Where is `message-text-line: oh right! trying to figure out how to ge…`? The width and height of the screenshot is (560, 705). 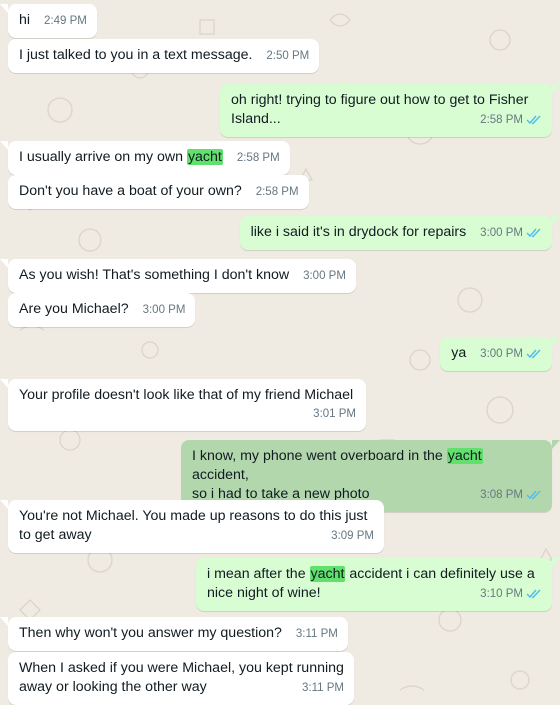 message-text-line: oh right! trying to figure out how to ge… is located at coordinates (380, 100).